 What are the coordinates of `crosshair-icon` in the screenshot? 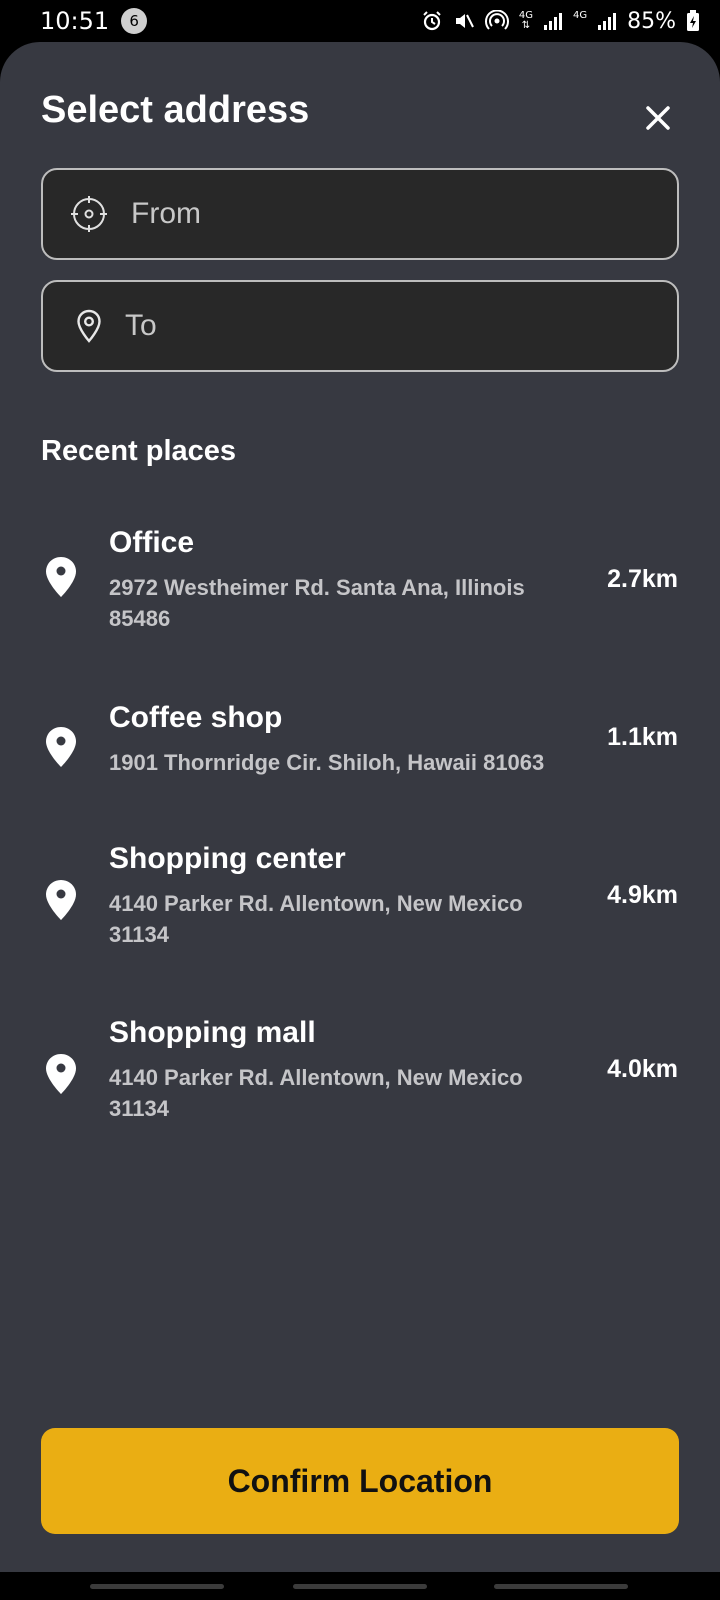 It's located at (89, 214).